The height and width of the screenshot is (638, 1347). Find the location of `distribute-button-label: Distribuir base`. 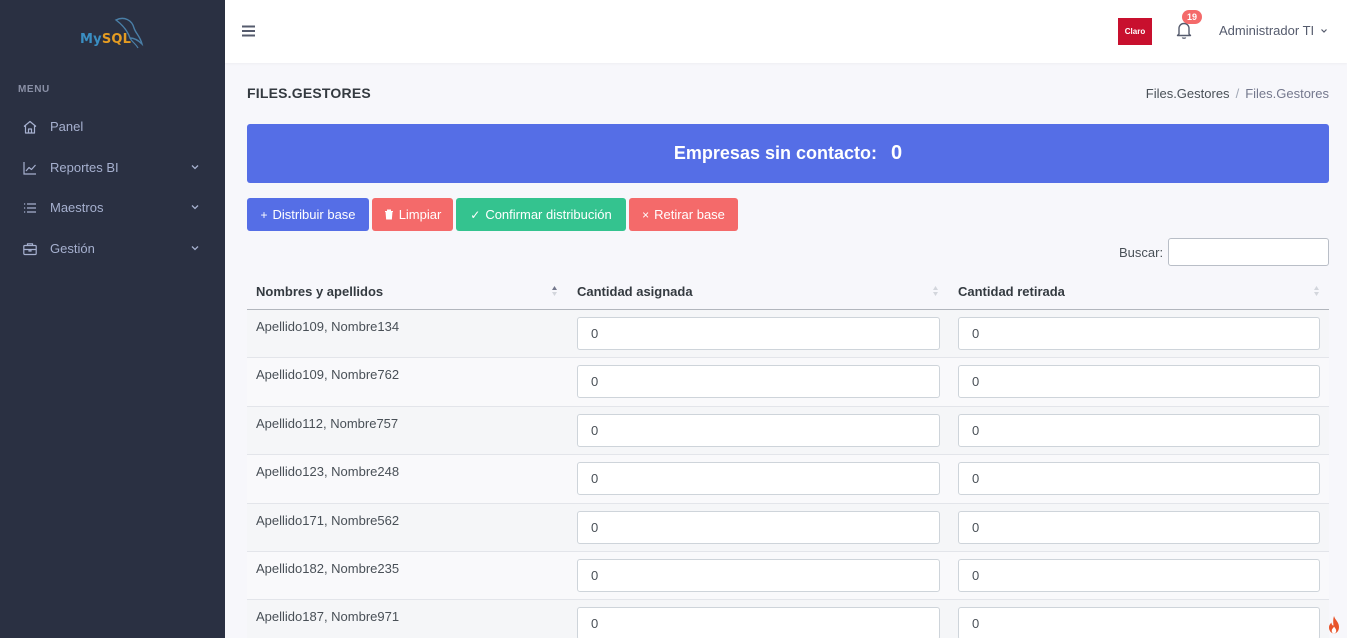

distribute-button-label: Distribuir base is located at coordinates (314, 214).